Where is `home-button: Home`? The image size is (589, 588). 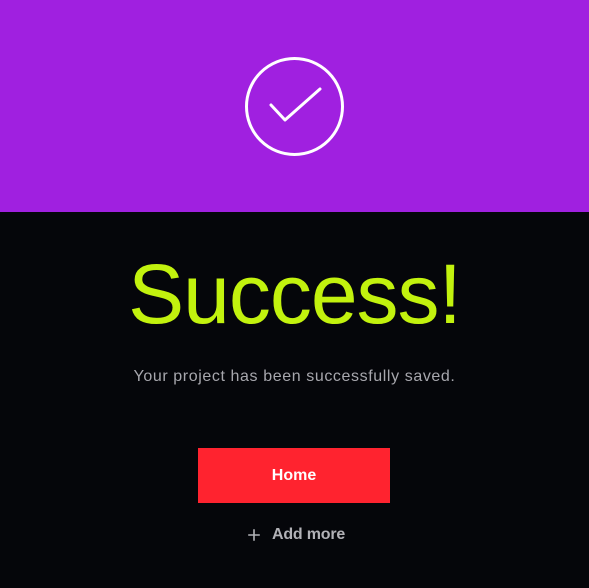 home-button: Home is located at coordinates (294, 475).